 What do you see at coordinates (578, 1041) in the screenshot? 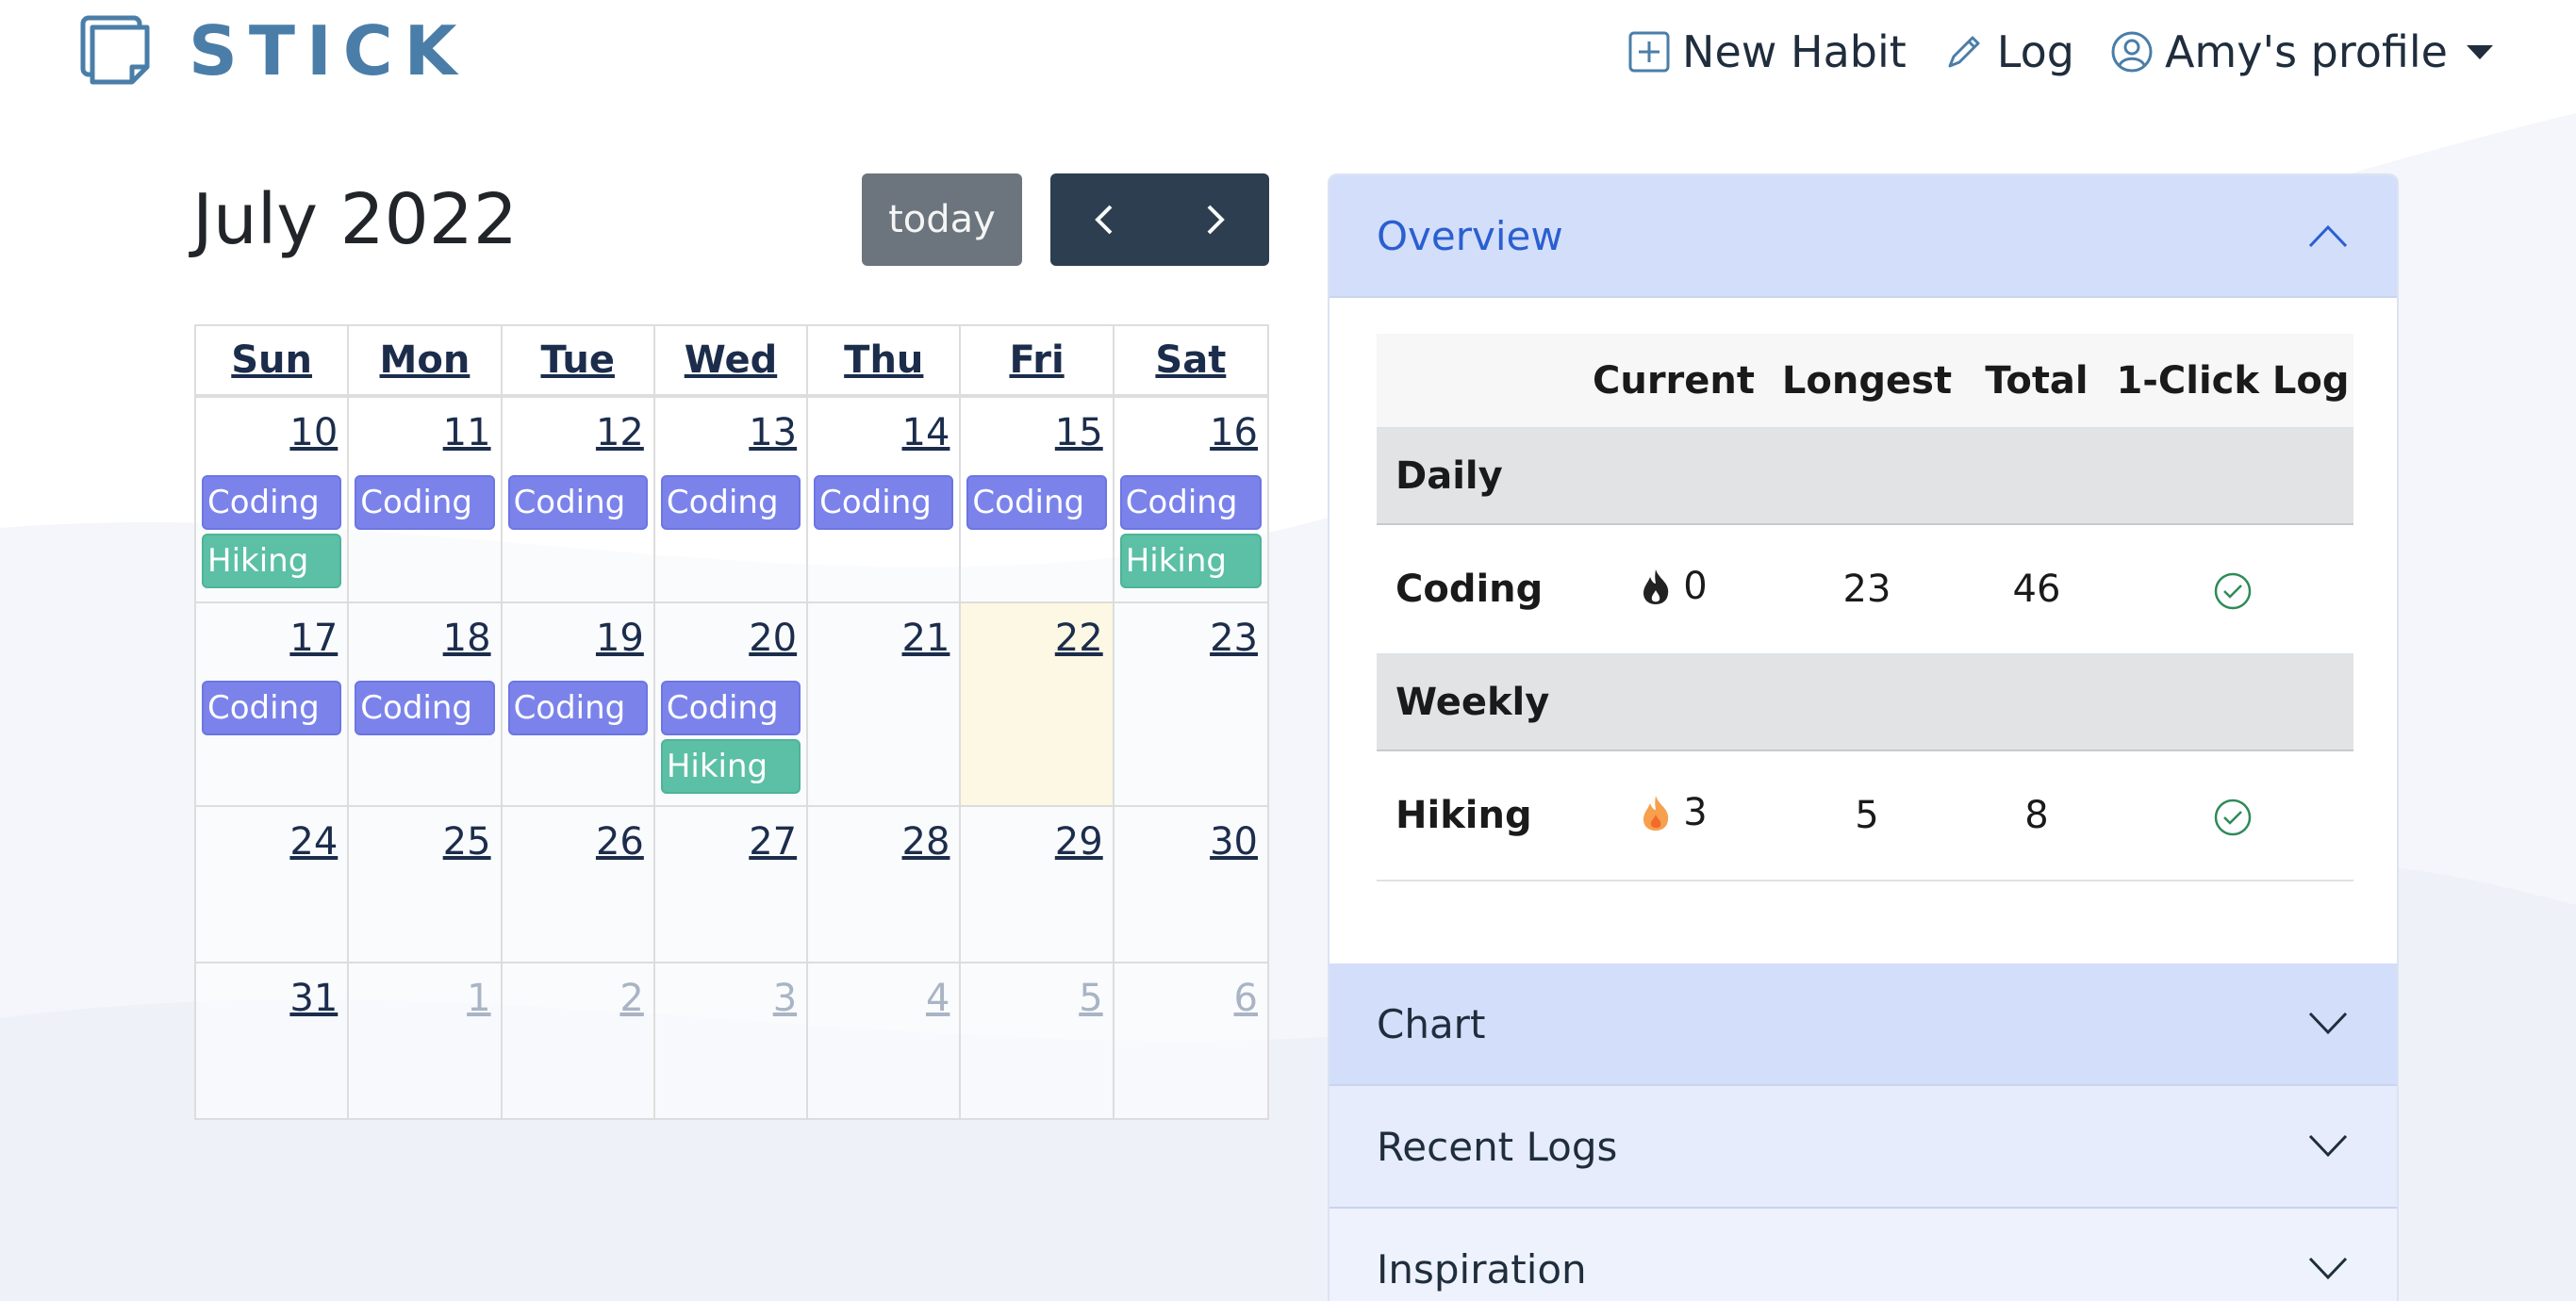
I see `calendar-day-cell: 2` at bounding box center [578, 1041].